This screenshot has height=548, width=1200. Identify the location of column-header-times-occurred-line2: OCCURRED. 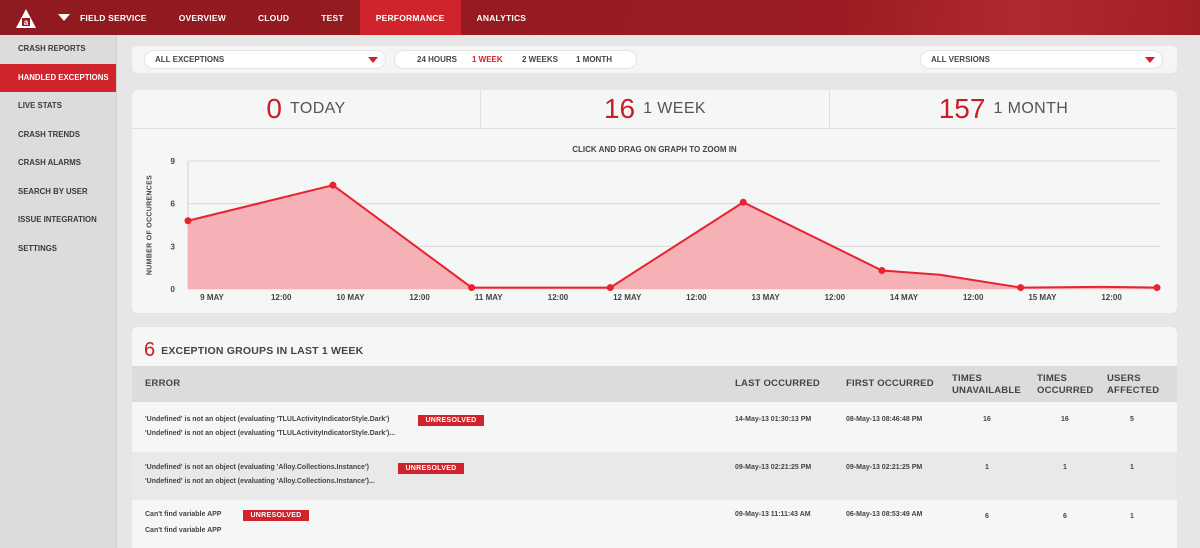
(1065, 390).